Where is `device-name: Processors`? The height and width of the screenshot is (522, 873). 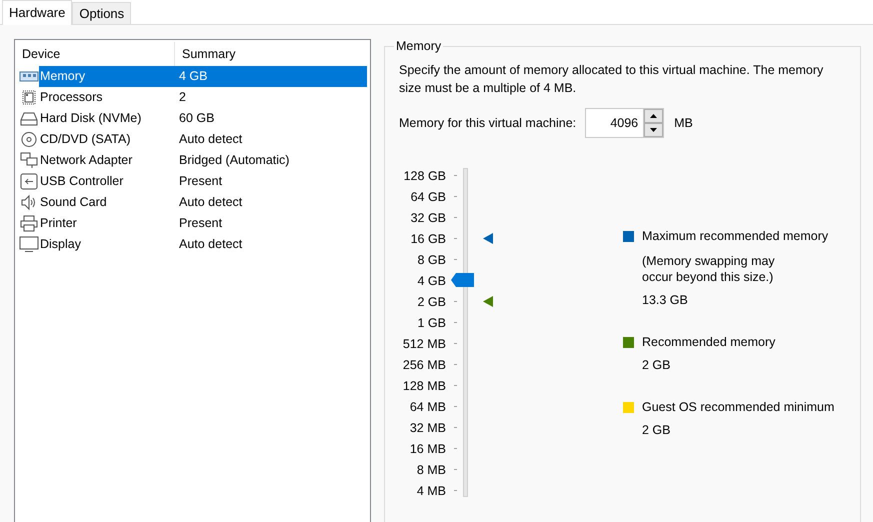
device-name: Processors is located at coordinates (107, 97).